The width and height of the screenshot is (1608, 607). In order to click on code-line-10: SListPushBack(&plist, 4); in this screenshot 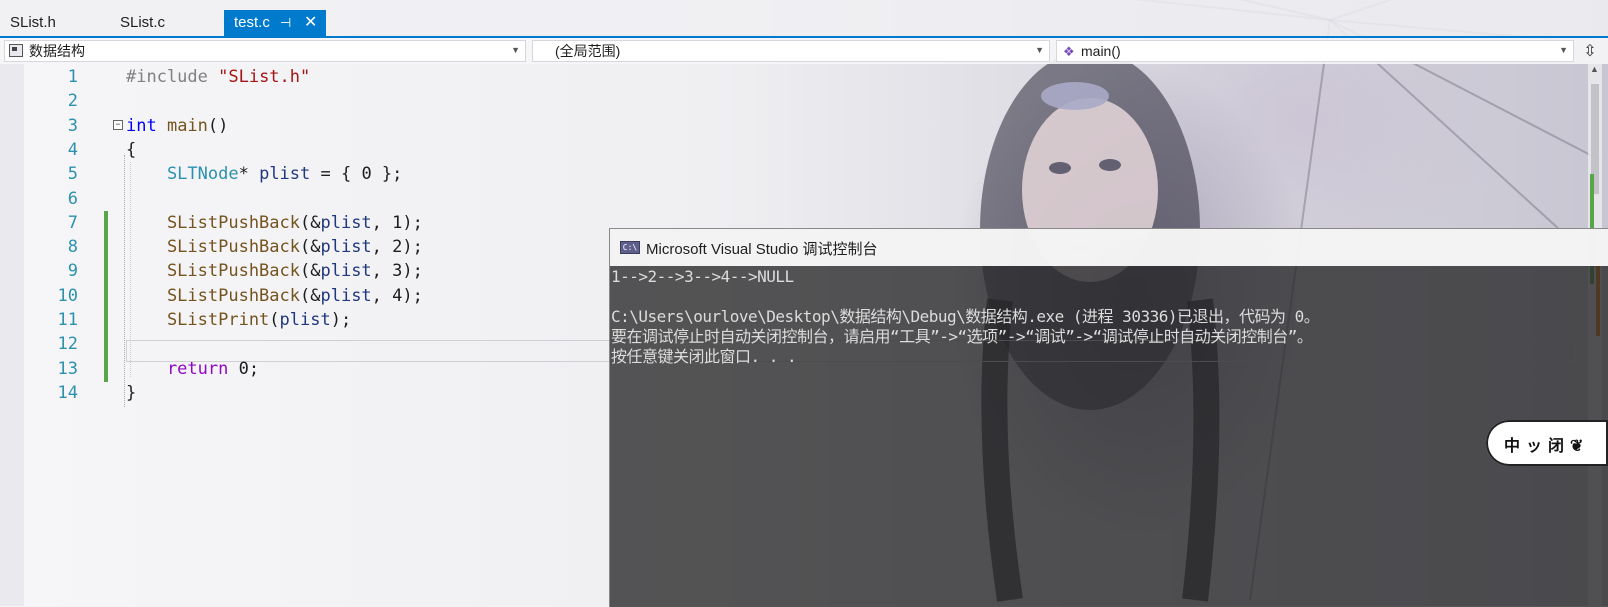, I will do `click(274, 296)`.